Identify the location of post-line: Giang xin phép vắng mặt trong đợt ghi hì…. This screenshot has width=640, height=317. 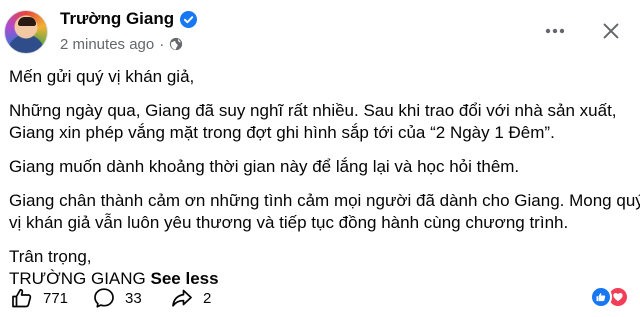
(282, 132).